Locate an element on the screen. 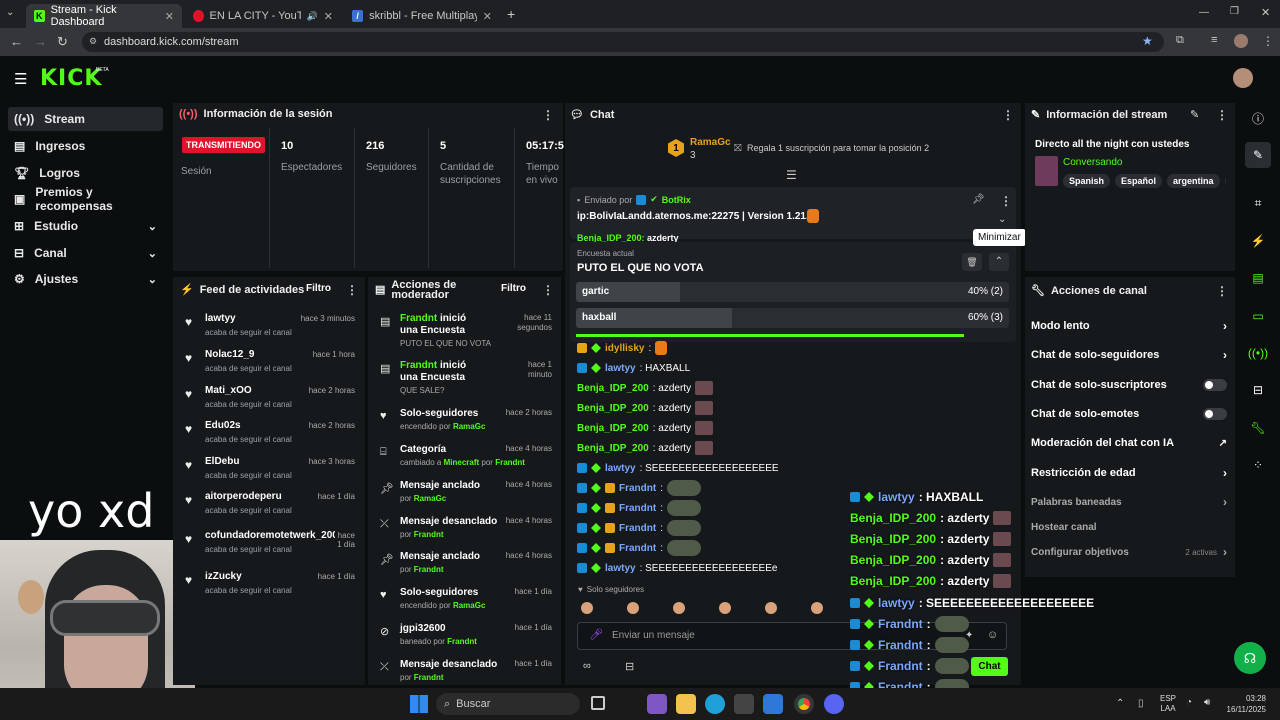 Image resolution: width=1280 pixels, height=720 pixels. crop-icon: ⌗ is located at coordinates (1258, 203).